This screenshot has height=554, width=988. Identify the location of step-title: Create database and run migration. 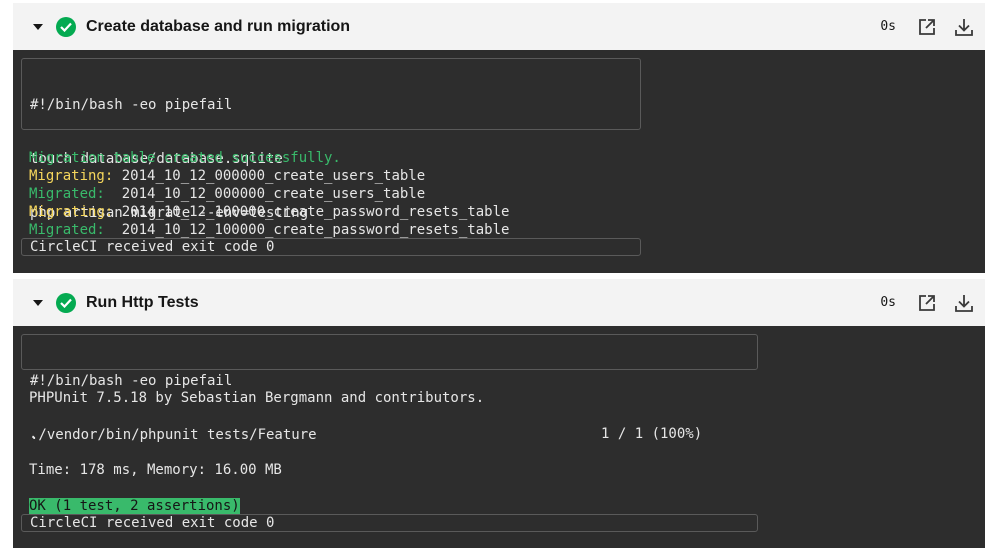
(218, 26).